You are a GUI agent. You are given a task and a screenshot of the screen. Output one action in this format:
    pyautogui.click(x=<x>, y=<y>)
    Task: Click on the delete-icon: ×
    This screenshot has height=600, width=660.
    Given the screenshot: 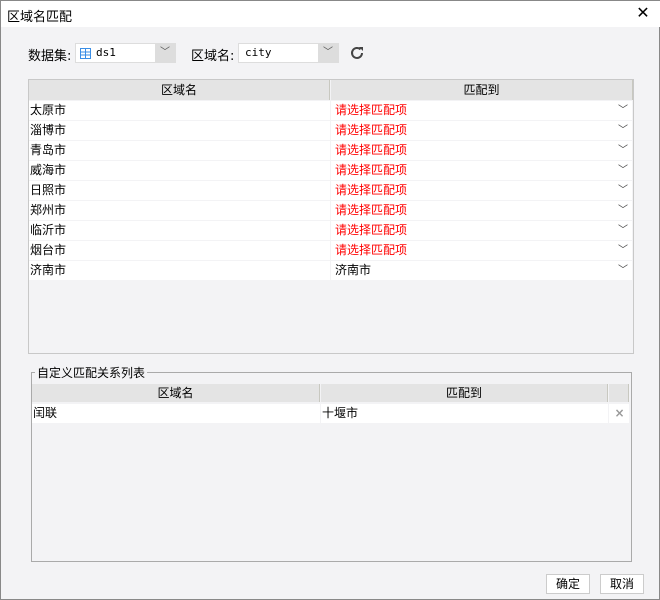 What is the action you would take?
    pyautogui.click(x=619, y=413)
    